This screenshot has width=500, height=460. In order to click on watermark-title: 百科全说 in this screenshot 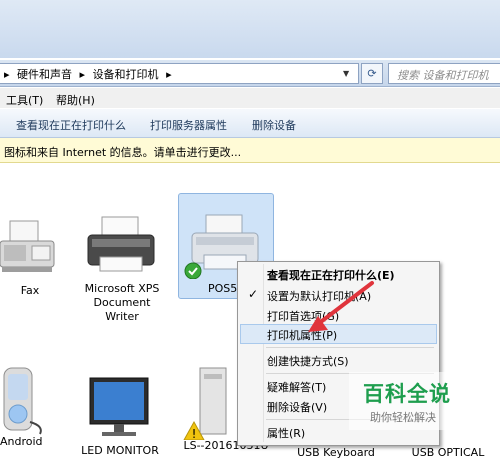, I will do `click(407, 394)`.